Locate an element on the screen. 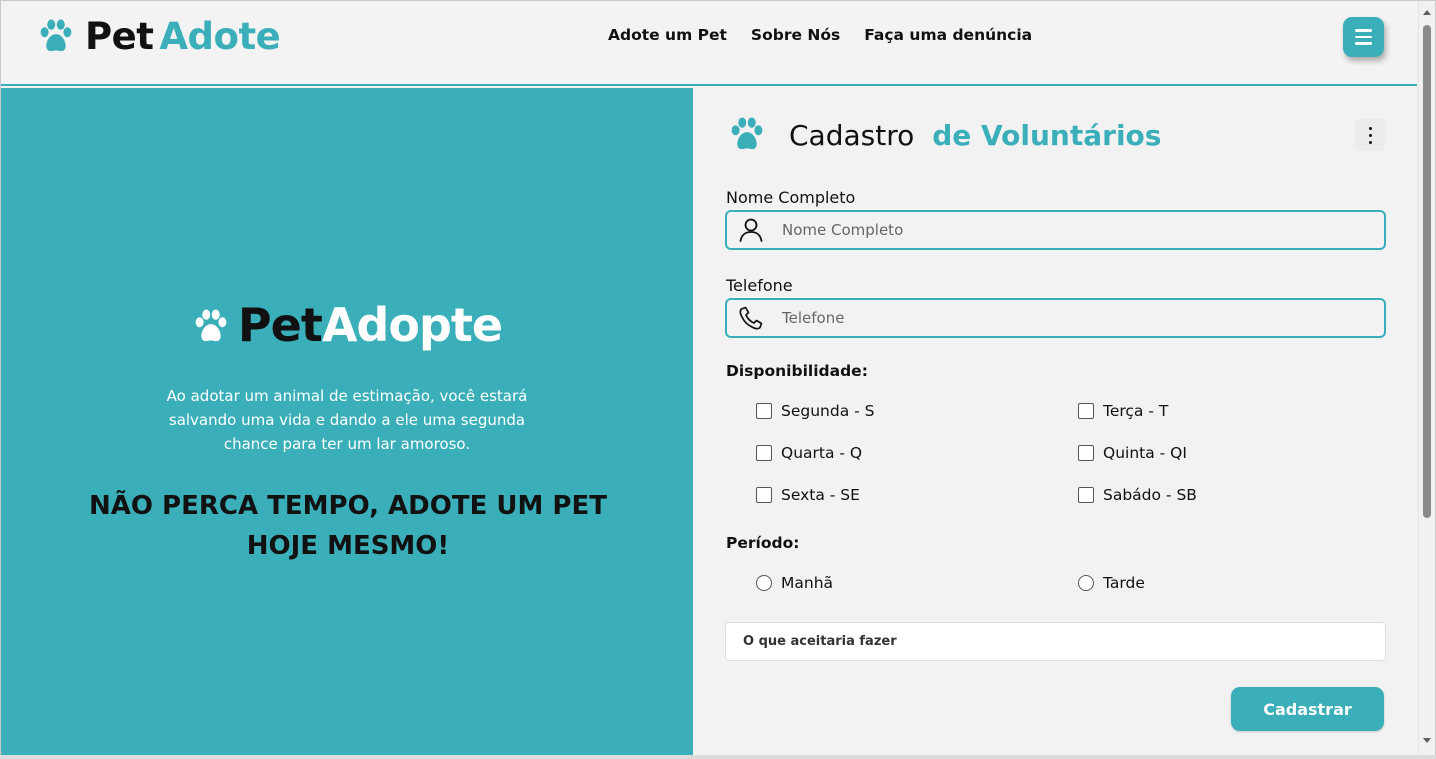 This screenshot has width=1436, height=759. brand-logo: Pet Adote is located at coordinates (159, 36).